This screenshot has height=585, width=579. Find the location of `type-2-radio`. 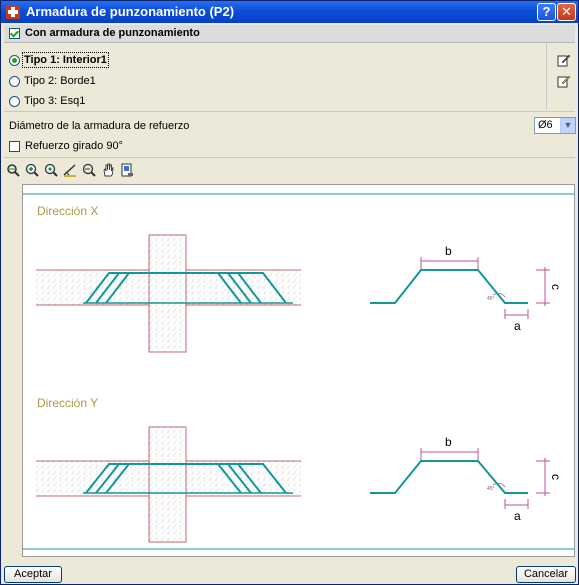

type-2-radio is located at coordinates (14, 81).